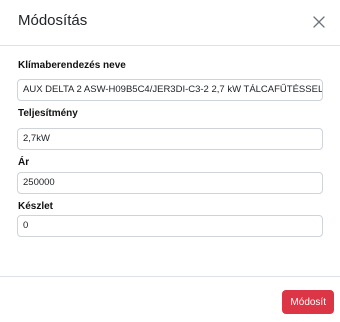 This screenshot has height=322, width=340. What do you see at coordinates (72, 65) in the screenshot?
I see `ac-name-label: Klímaberendezés neve` at bounding box center [72, 65].